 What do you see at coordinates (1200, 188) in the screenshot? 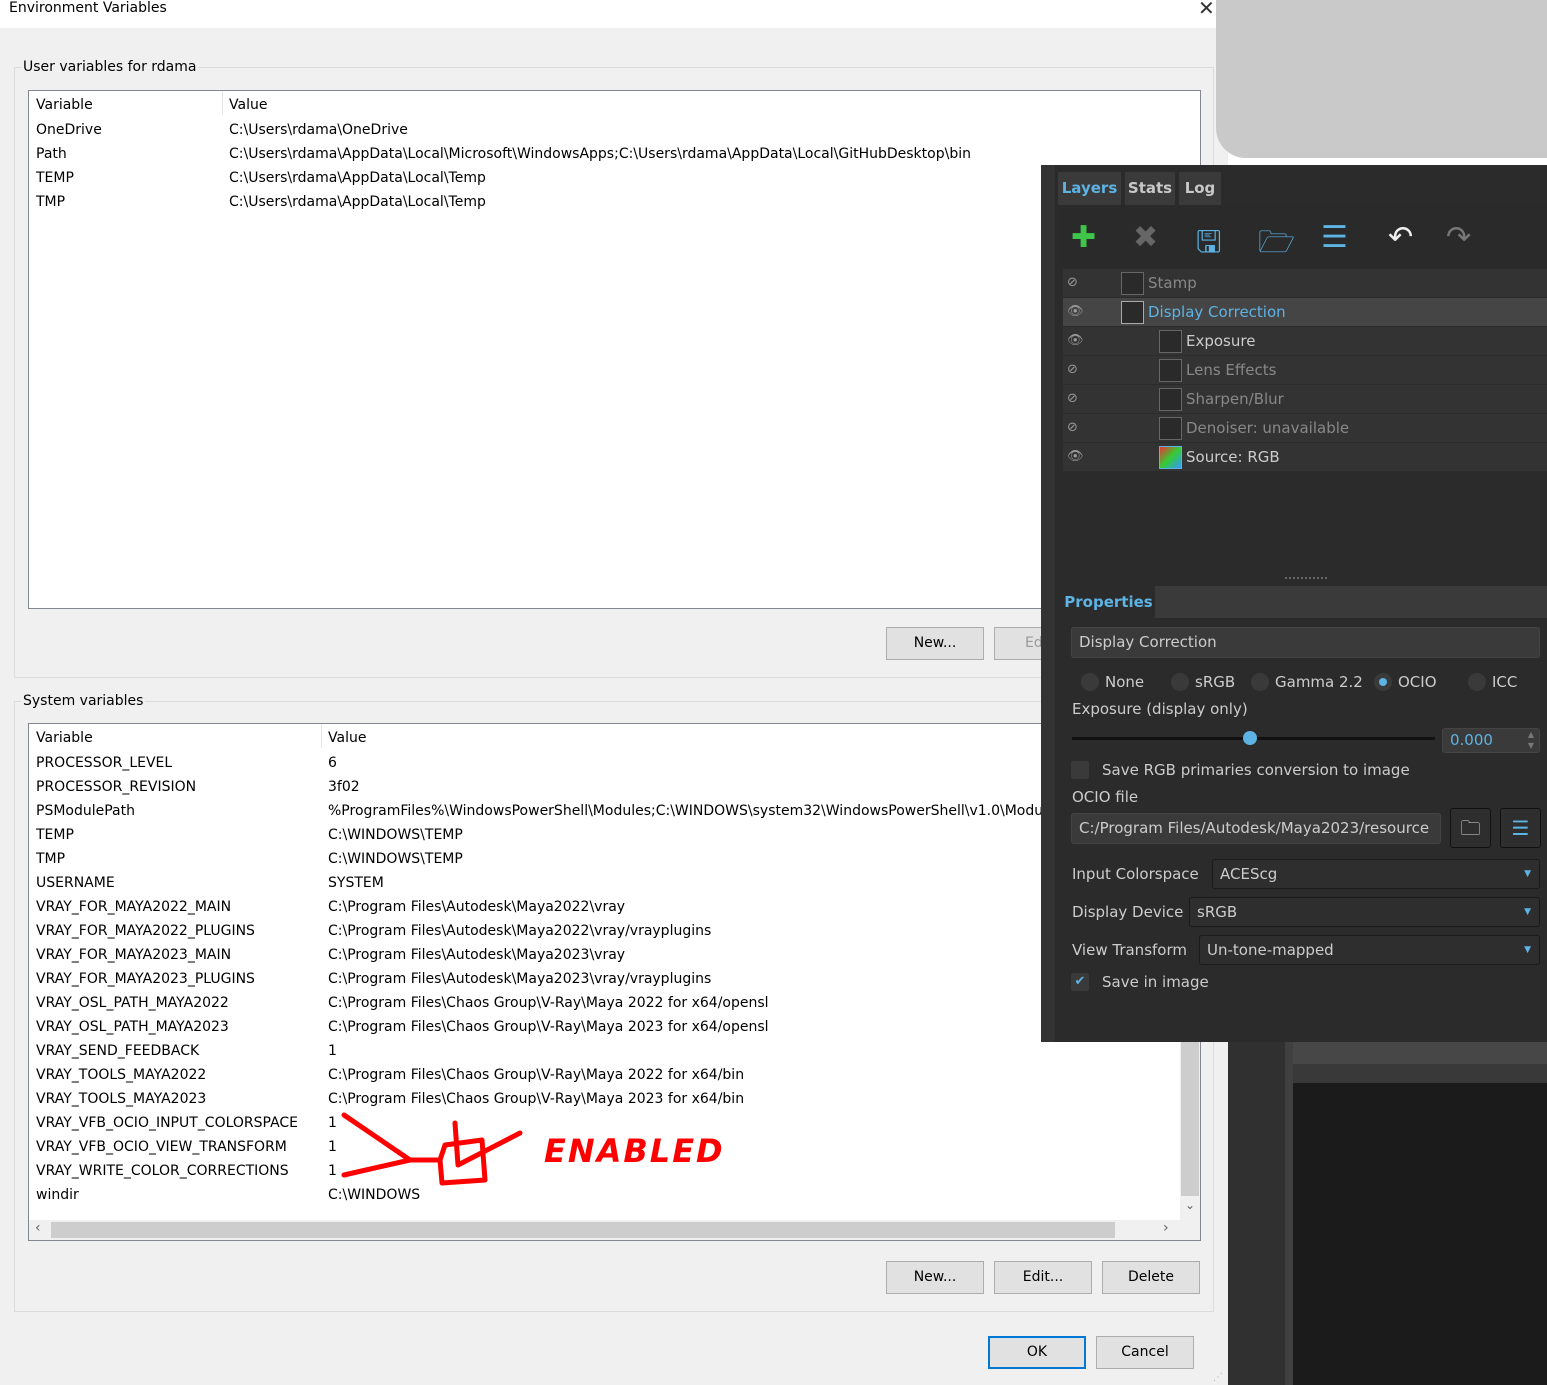
I see `tab-log: Log` at bounding box center [1200, 188].